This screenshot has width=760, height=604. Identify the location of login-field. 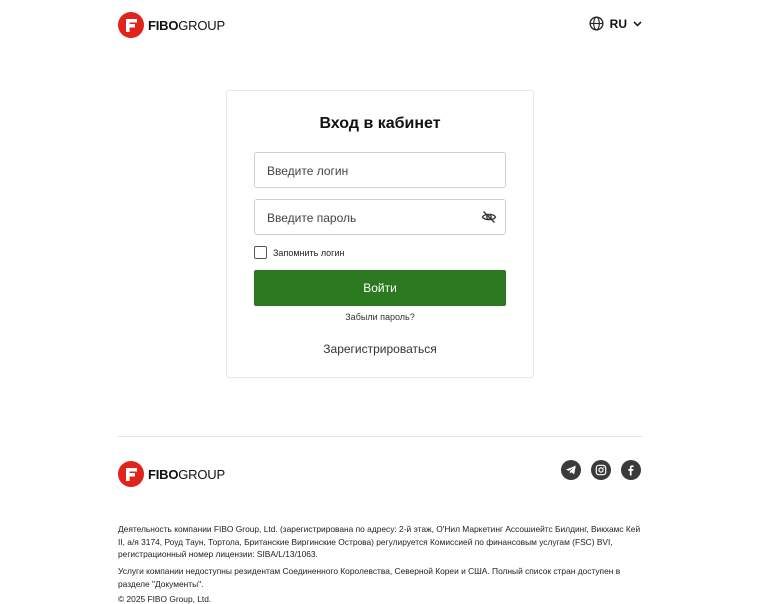
(380, 170).